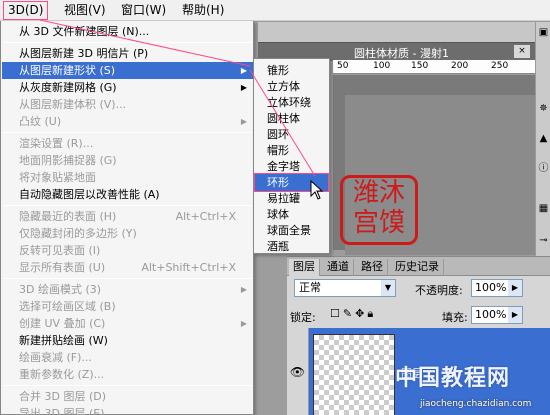 Image resolution: width=550 pixels, height=415 pixels. What do you see at coordinates (40, 121) in the screenshot?
I see `menu-item-label: 凸纹 (U)` at bounding box center [40, 121].